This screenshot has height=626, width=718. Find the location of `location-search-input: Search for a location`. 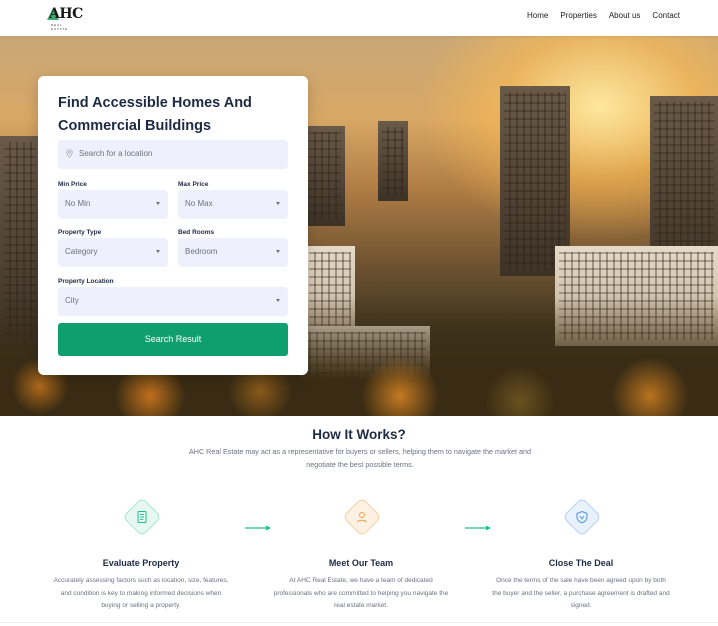

location-search-input: Search for a location is located at coordinates (173, 154).